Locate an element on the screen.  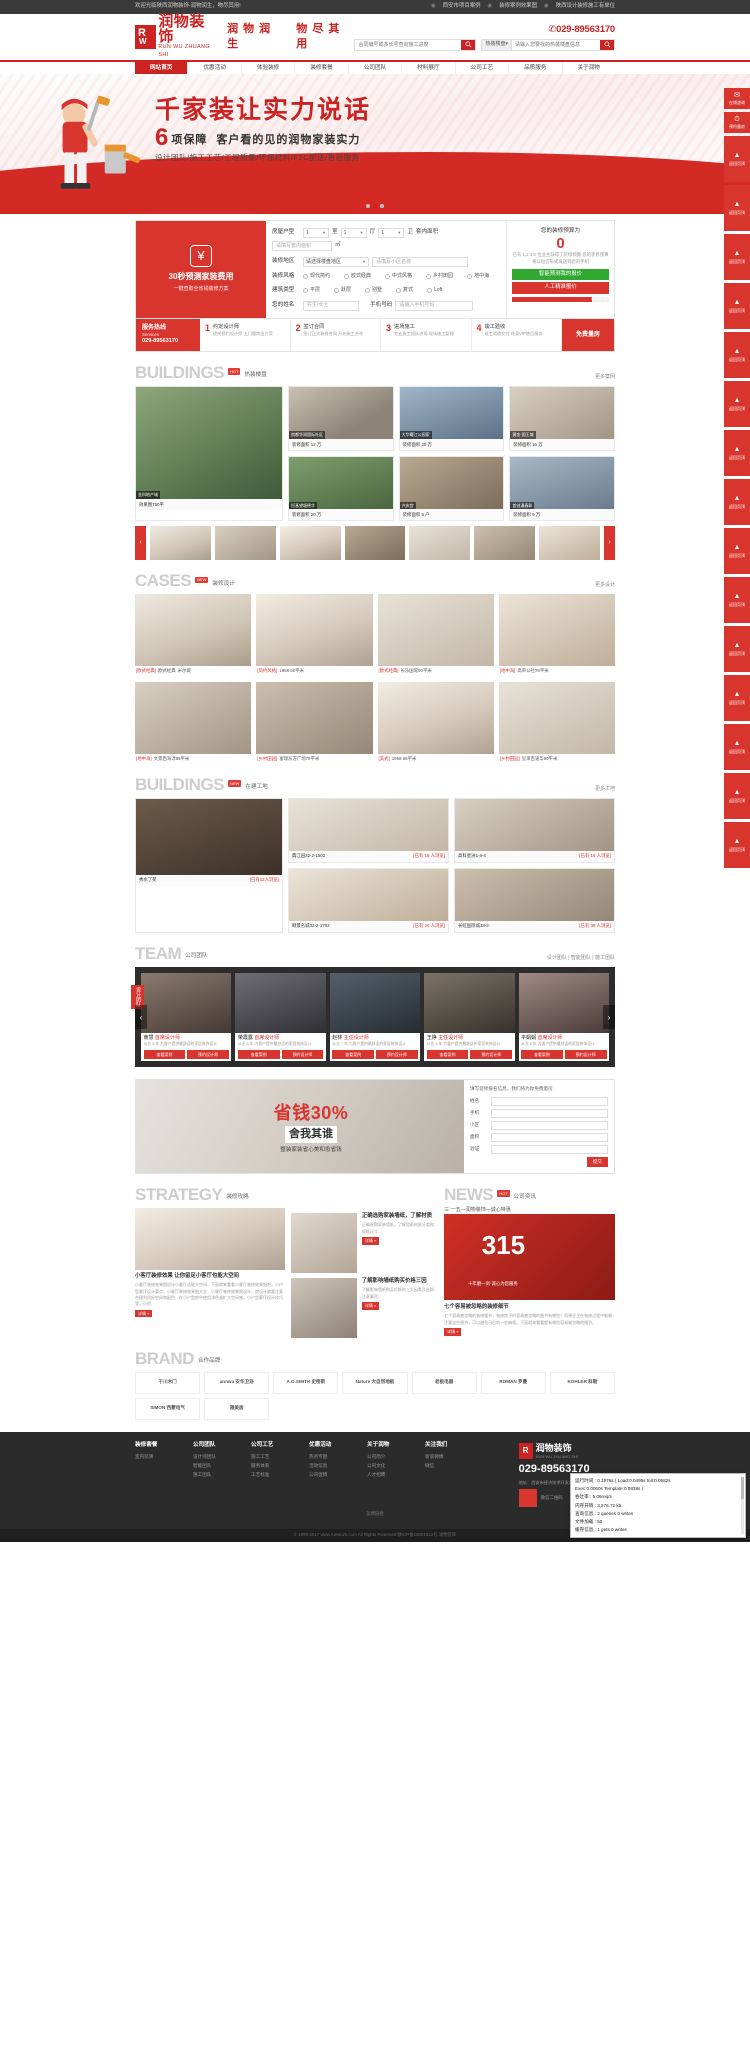
brand-logo-7: SIMON 西蒙电气 is located at coordinates (168, 1408).